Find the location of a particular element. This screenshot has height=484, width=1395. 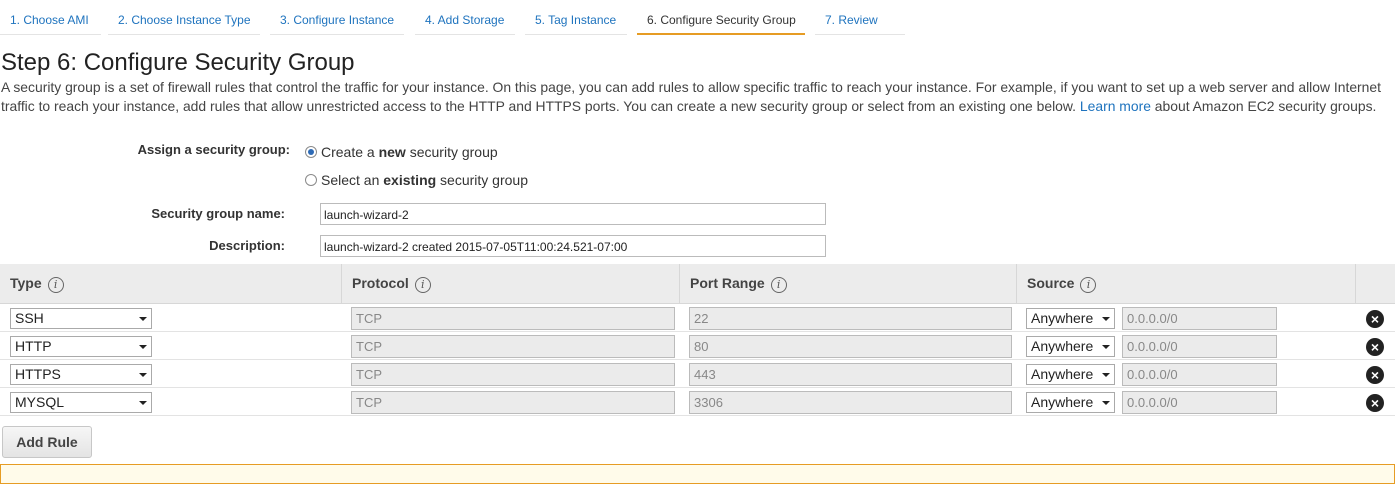

rules-table-header: Type i Protocol i Port Range i Source i is located at coordinates (697, 284).